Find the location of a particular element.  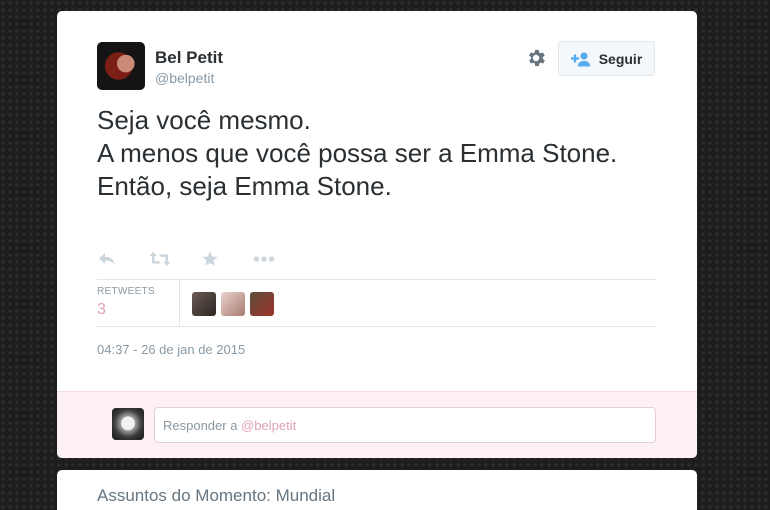

retweet-icon is located at coordinates (160, 259).